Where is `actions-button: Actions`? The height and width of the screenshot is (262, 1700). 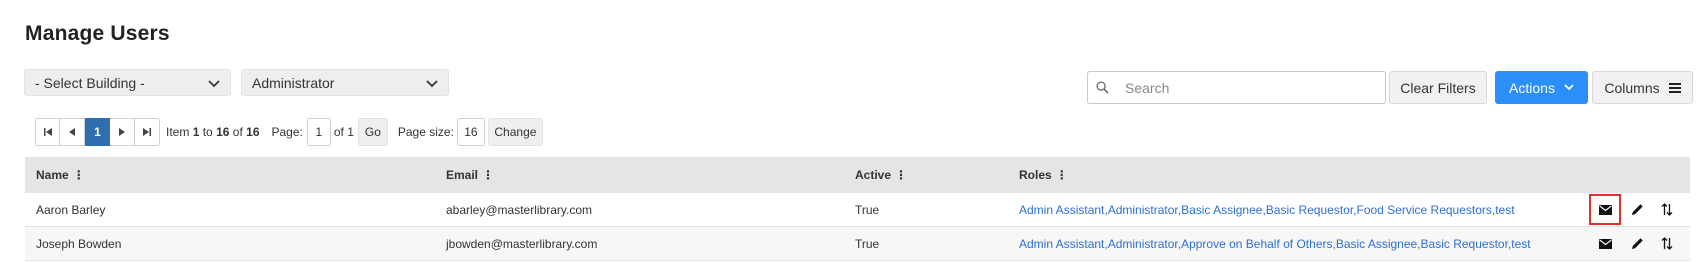 actions-button: Actions is located at coordinates (1541, 87).